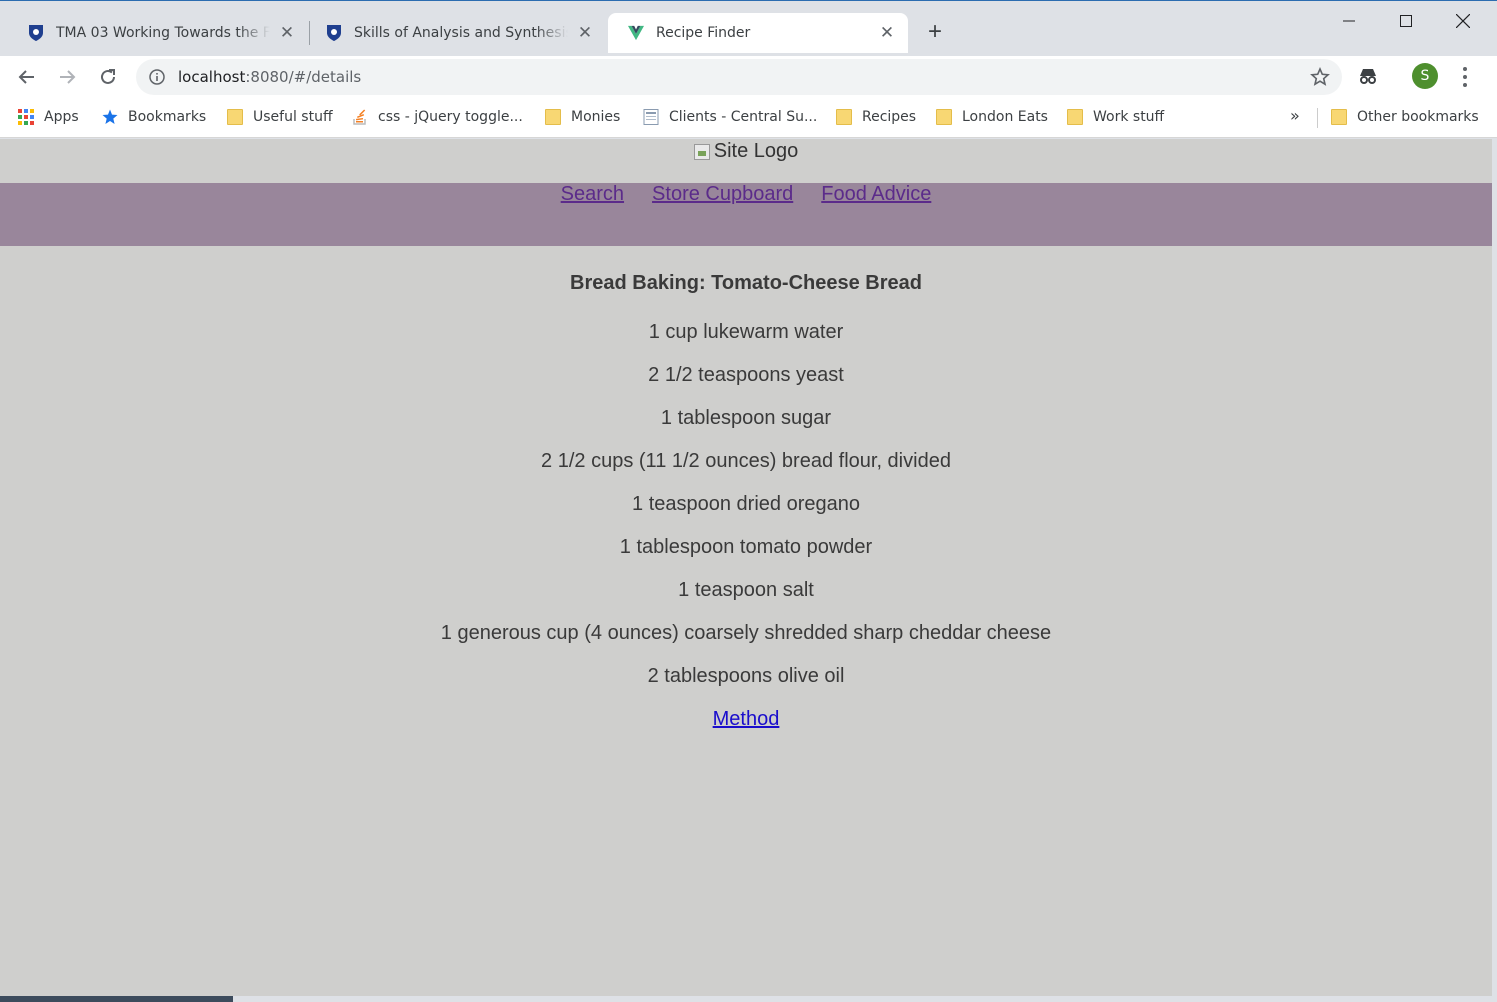 The height and width of the screenshot is (1002, 1497). I want to click on method-link: Method, so click(746, 719).